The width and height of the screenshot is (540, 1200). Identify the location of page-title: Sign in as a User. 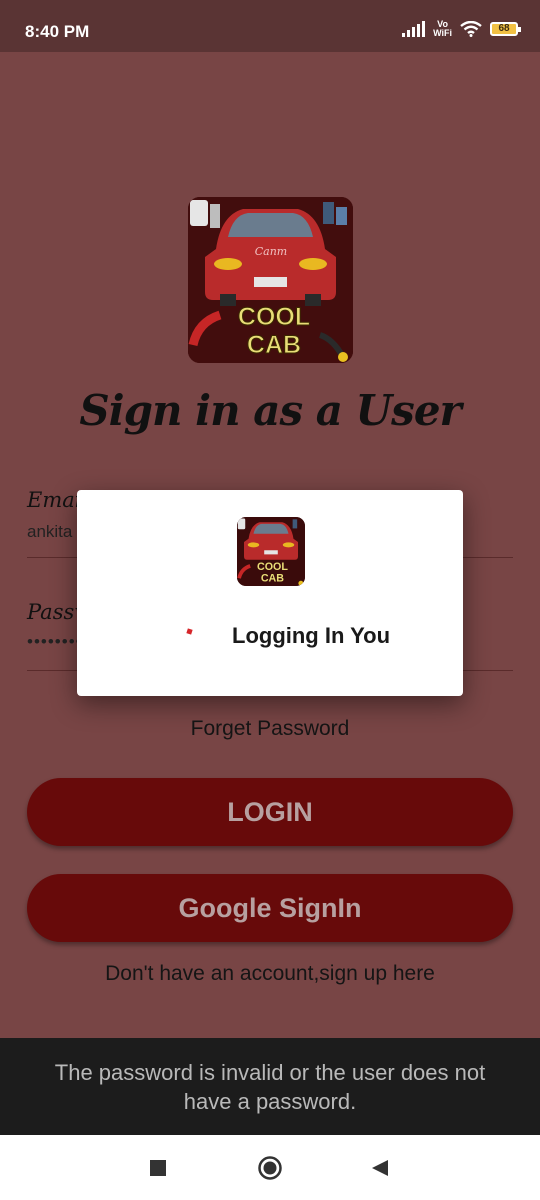
(270, 410).